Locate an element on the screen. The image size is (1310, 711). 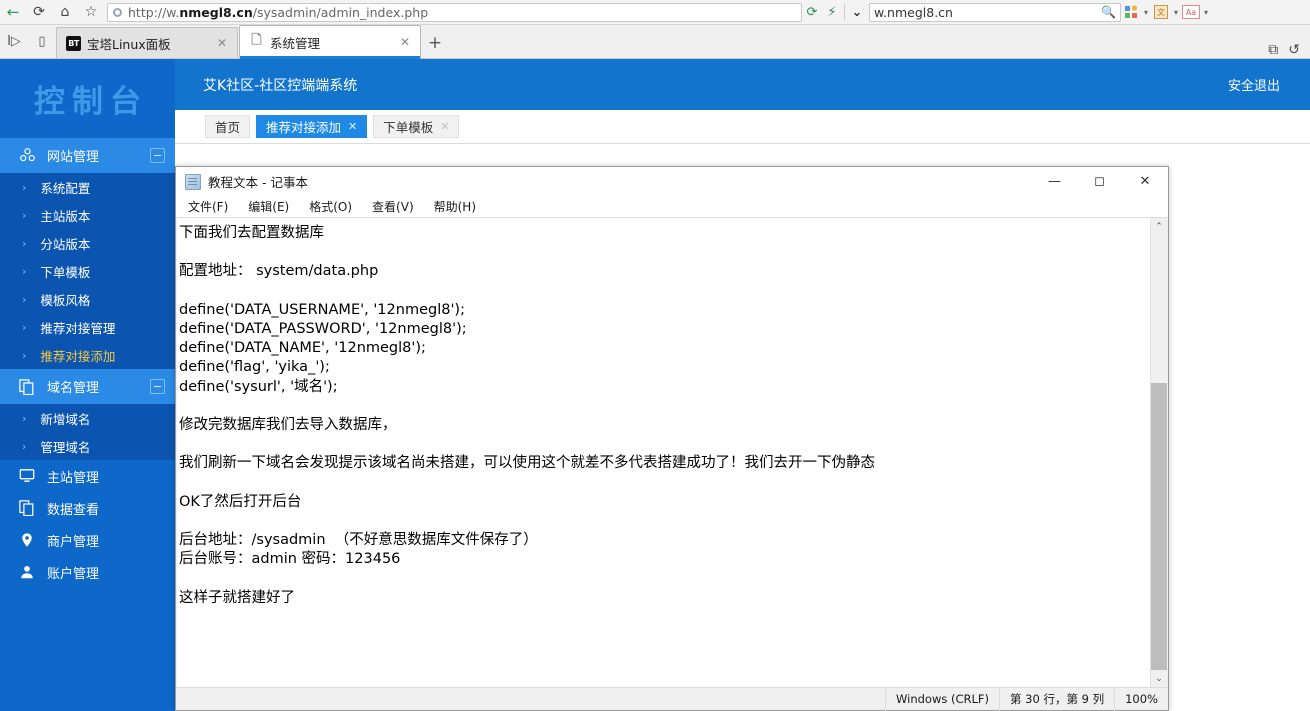
sidebar-item-label: 新增域名 is located at coordinates (65, 419).